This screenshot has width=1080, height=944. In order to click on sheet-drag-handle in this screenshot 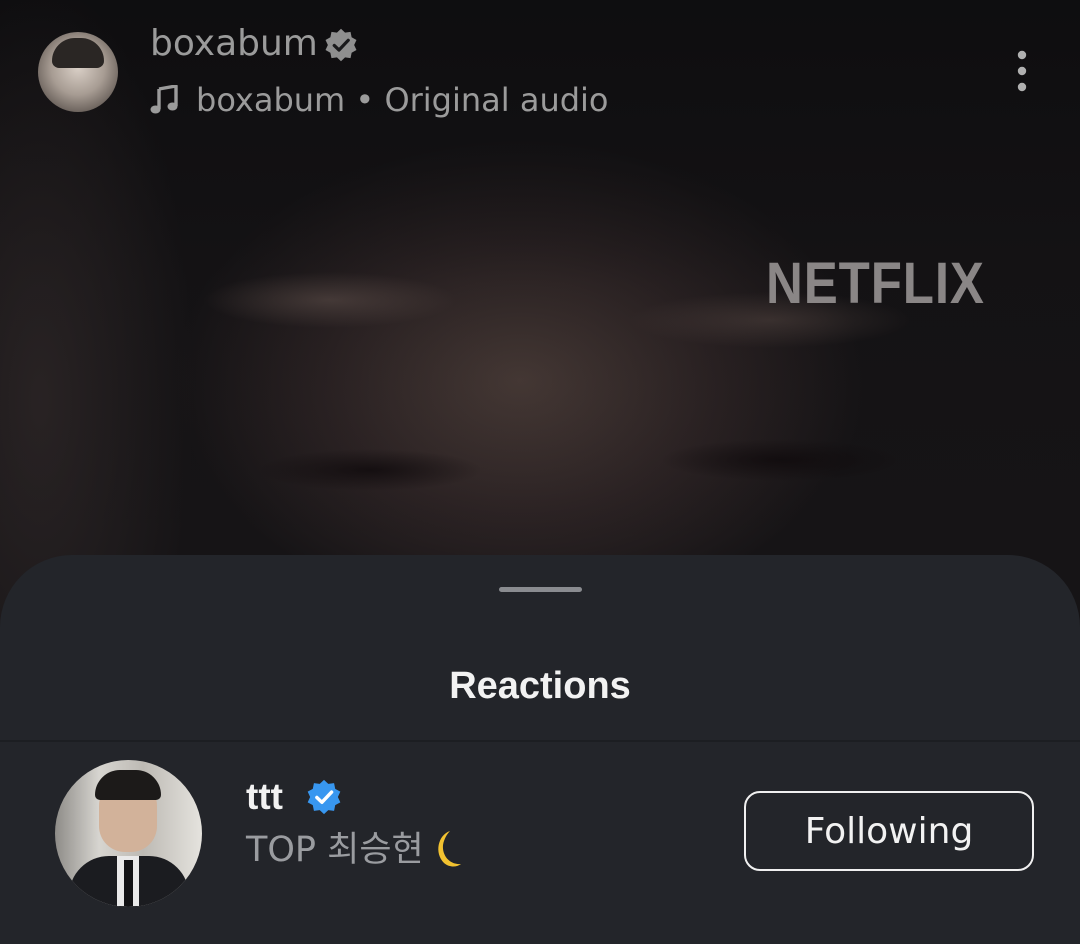, I will do `click(540, 589)`.